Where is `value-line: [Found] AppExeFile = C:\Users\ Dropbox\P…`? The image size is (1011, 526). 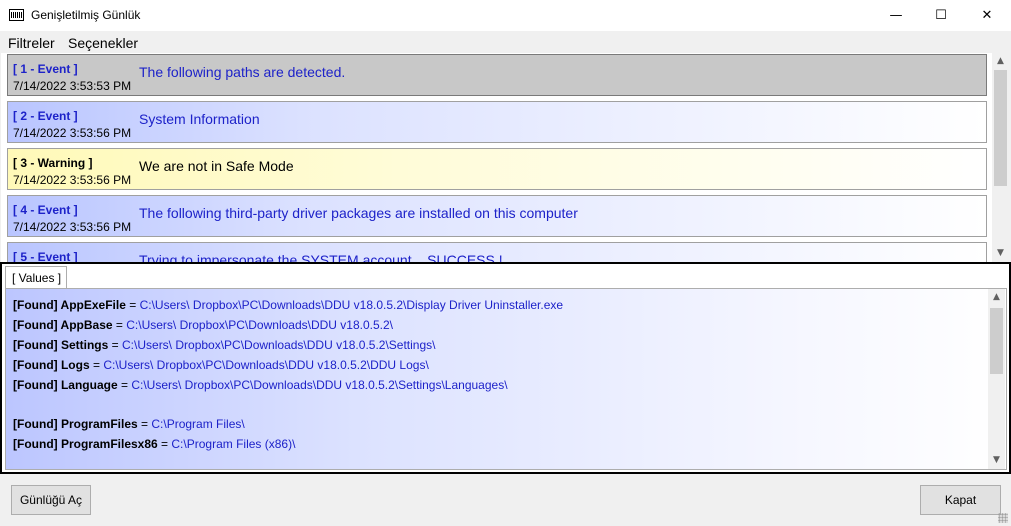 value-line: [Found] AppExeFile = C:\Users\ Dropbox\P… is located at coordinates (288, 305).